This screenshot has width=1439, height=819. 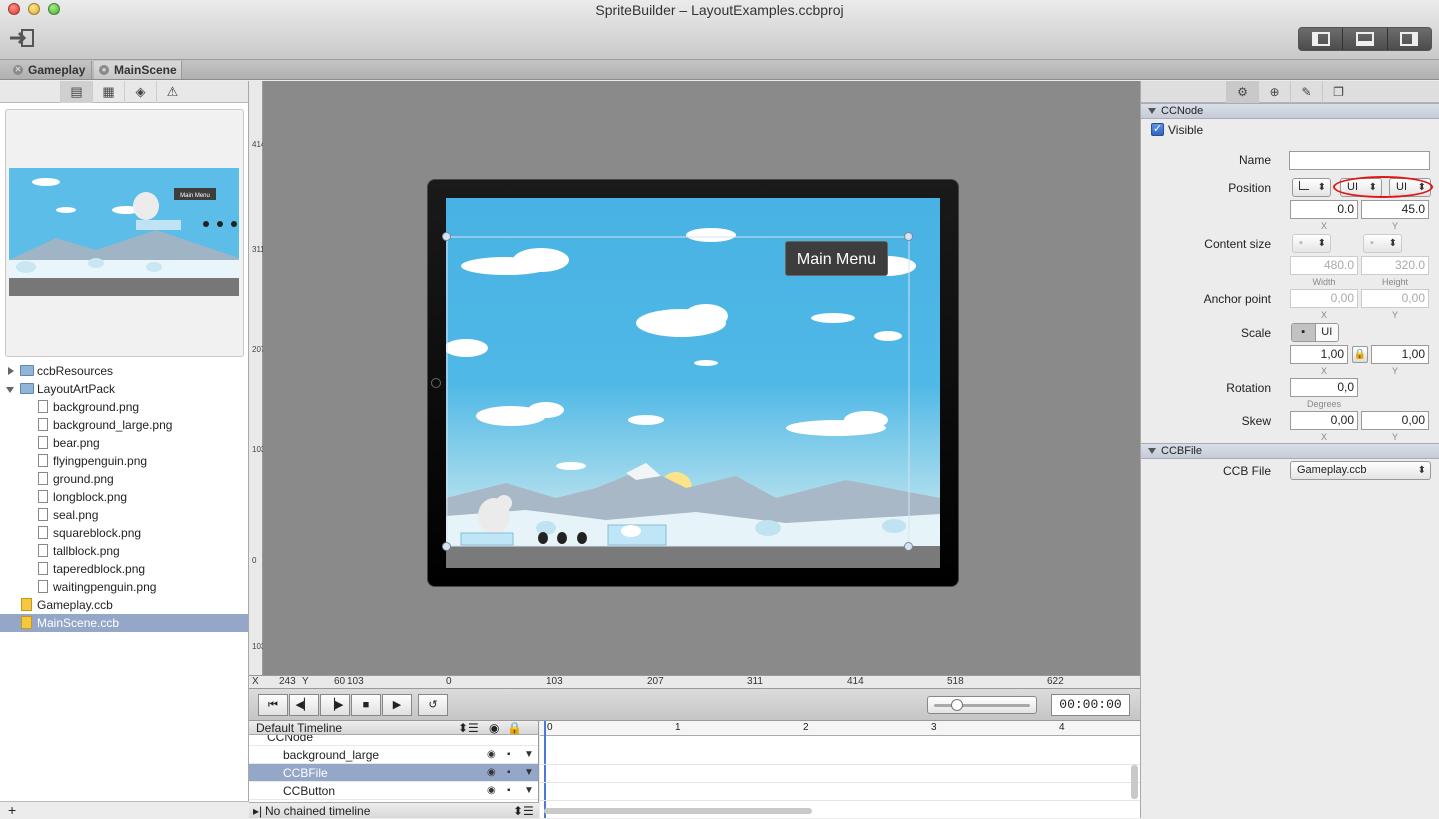 I want to click on tree-ccb-row-selected: MainScene.ccb, so click(x=124, y=623).